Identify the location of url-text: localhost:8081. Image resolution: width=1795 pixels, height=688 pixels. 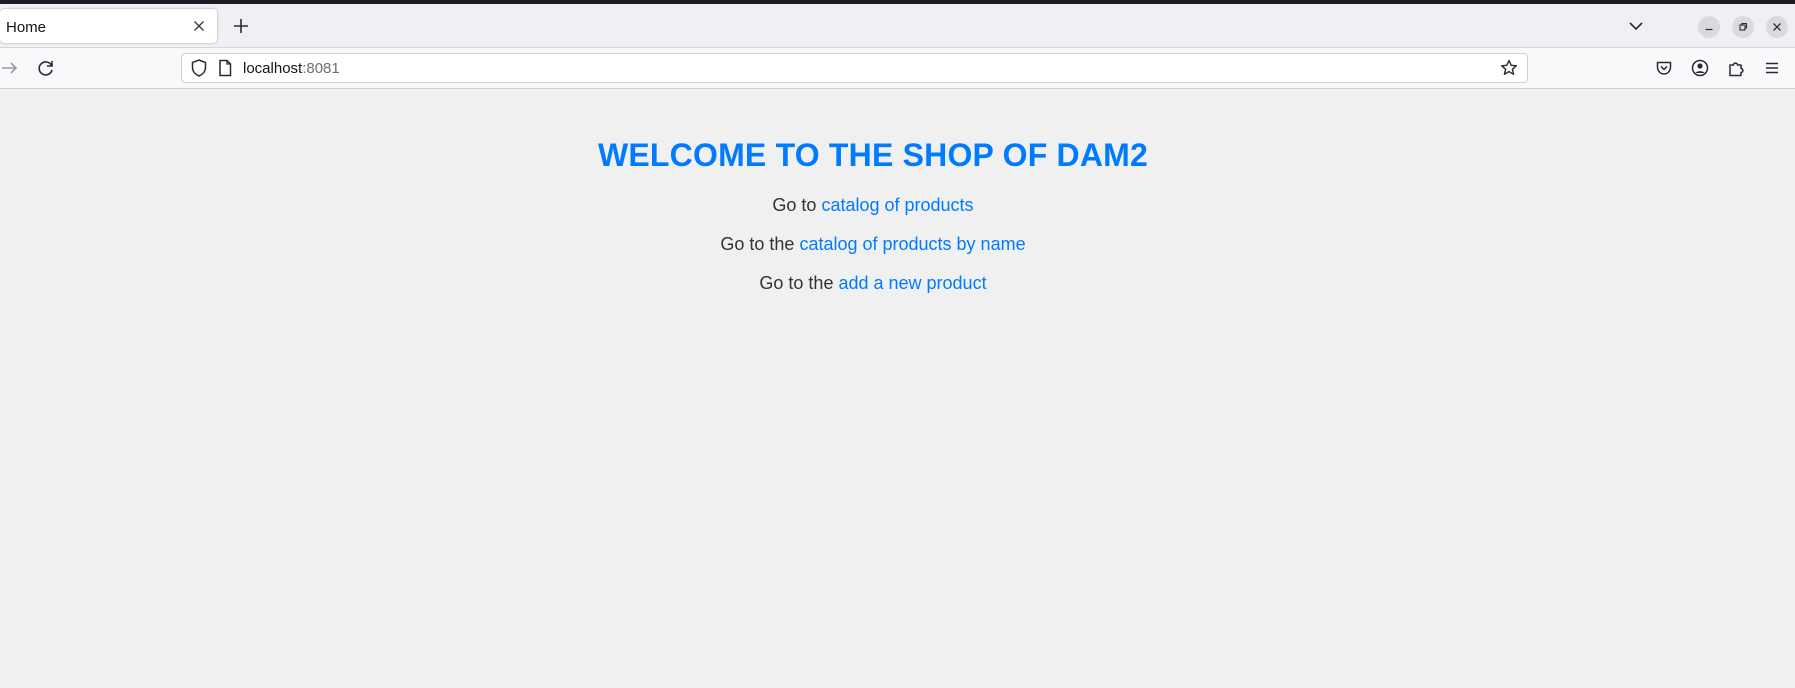
(291, 68).